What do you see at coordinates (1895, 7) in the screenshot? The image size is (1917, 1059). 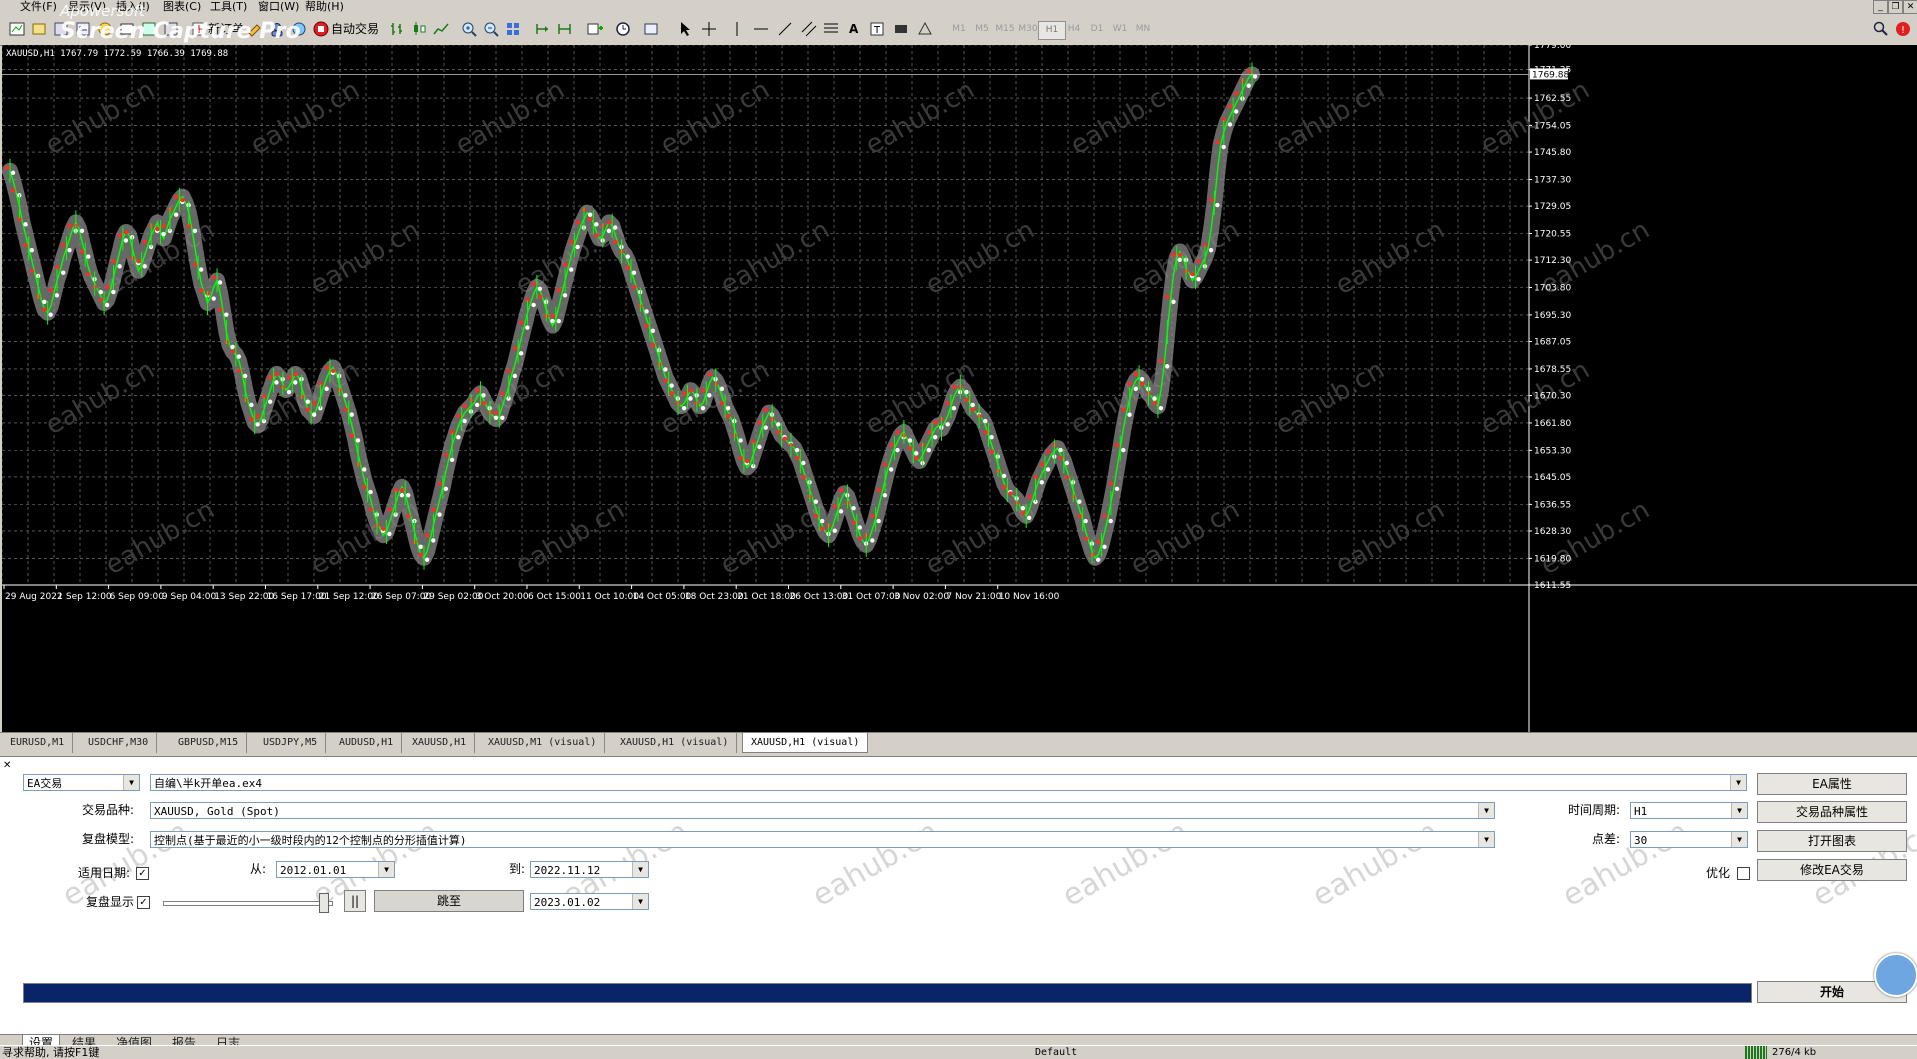 I see `restore-icon: ❐` at bounding box center [1895, 7].